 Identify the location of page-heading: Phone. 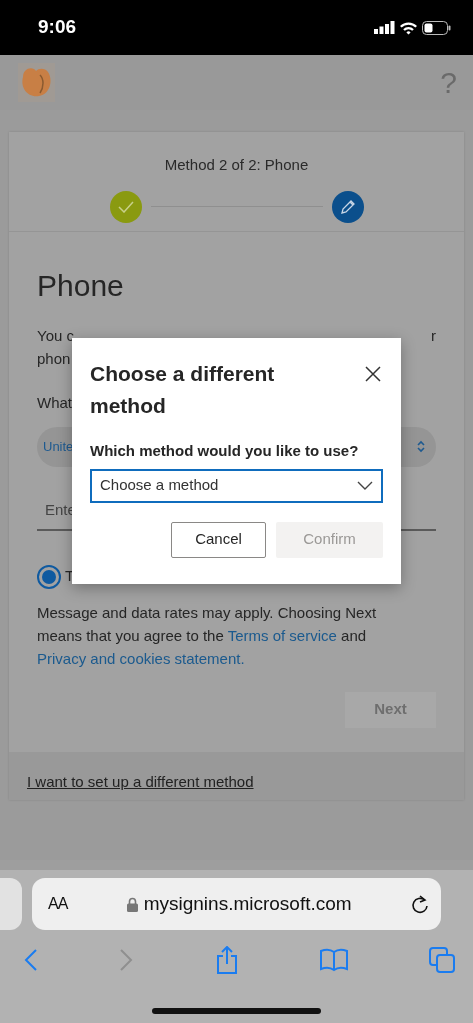
(81, 286).